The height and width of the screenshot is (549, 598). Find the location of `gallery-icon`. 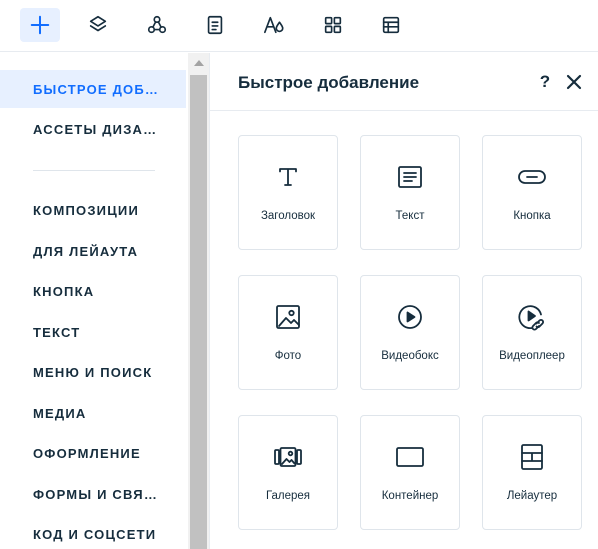

gallery-icon is located at coordinates (288, 457).